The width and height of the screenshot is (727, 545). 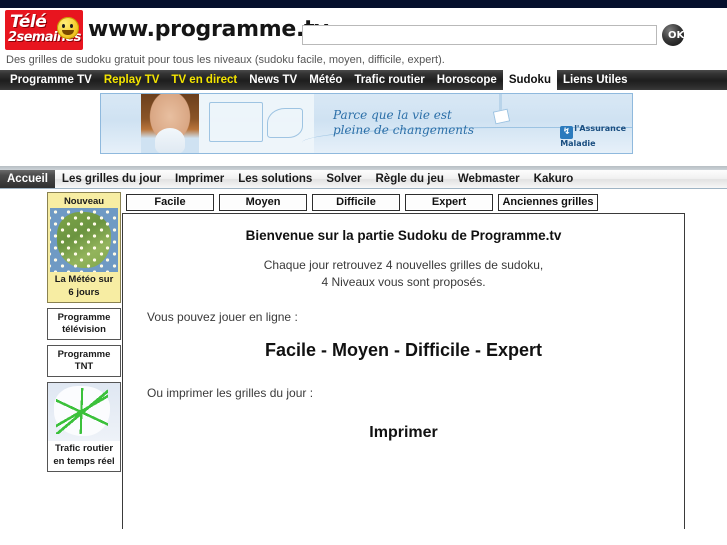 What do you see at coordinates (500, 103) in the screenshot?
I see `banner-hanging-tag-icon` at bounding box center [500, 103].